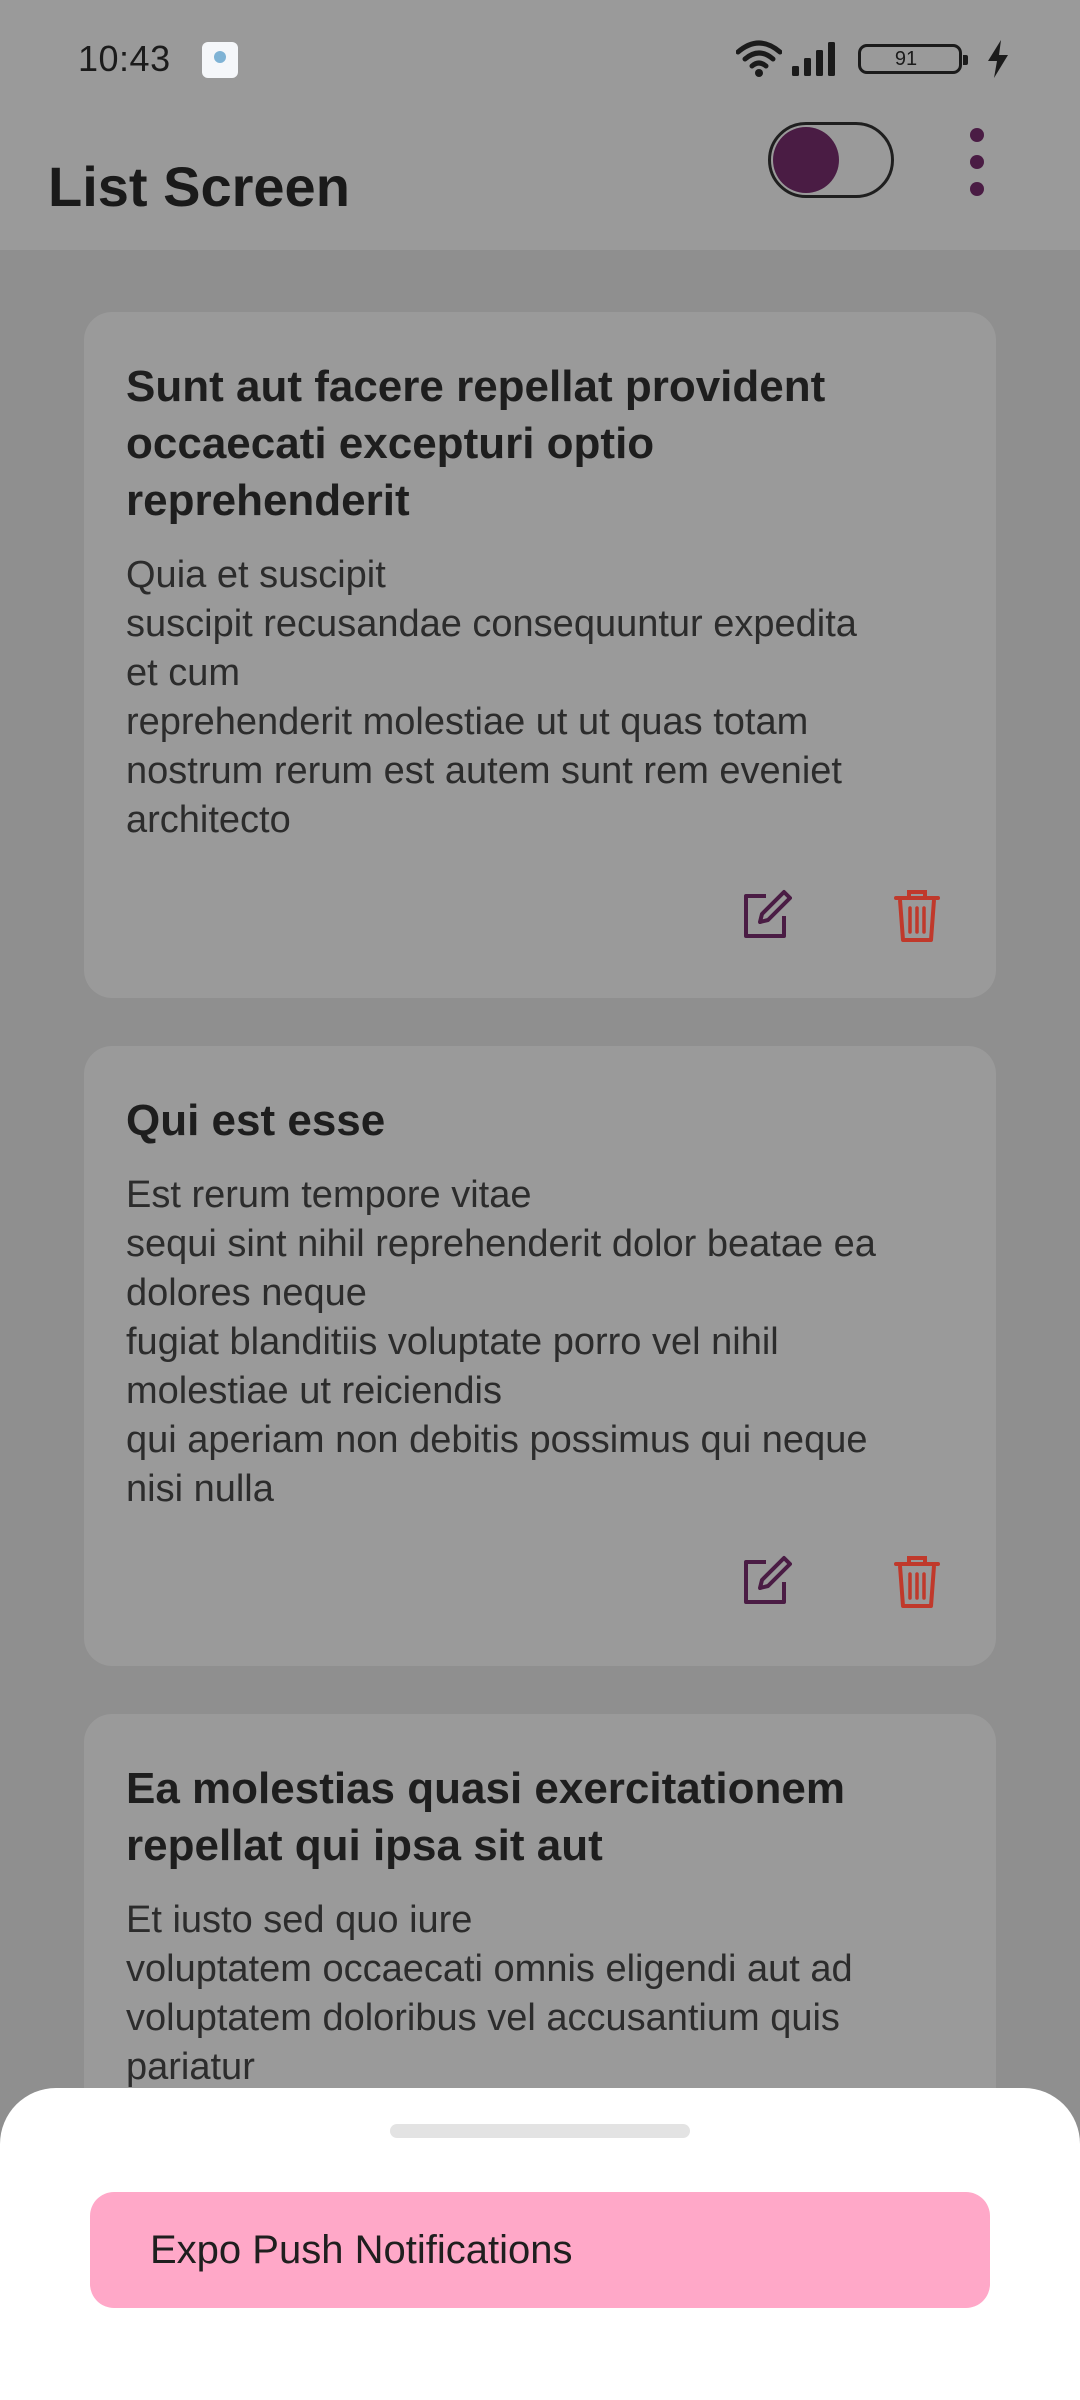 This screenshot has height=2400, width=1080. What do you see at coordinates (256, 1120) in the screenshot?
I see `post-title: Qui est esse` at bounding box center [256, 1120].